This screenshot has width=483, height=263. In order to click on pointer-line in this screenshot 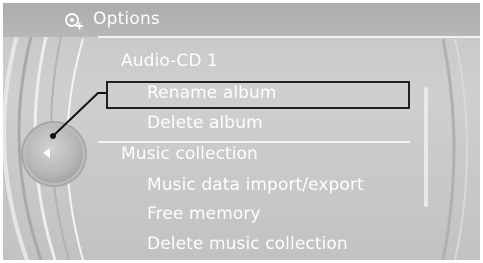, I will do `click(78, 115)`.